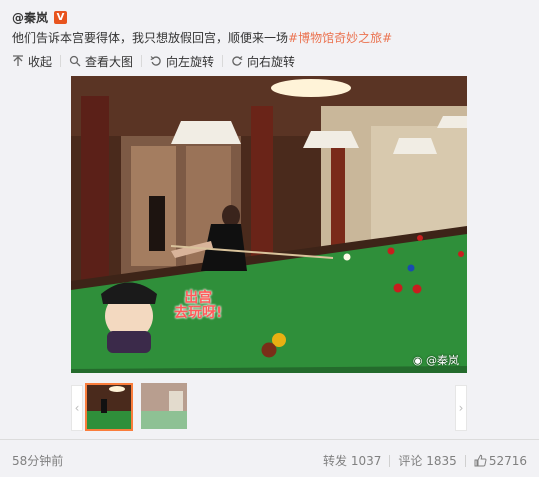 This screenshot has width=539, height=477. I want to click on weibo-logo-icon: ◉, so click(417, 360).